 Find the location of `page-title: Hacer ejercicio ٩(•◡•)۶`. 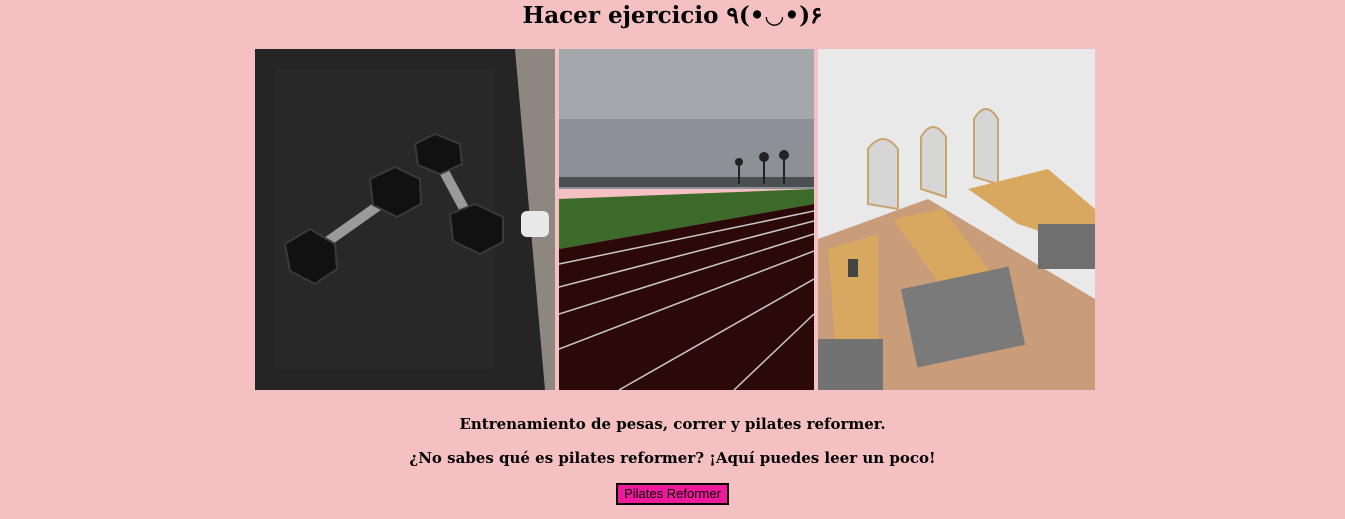

page-title: Hacer ejercicio ٩(•◡•)۶ is located at coordinates (672, 15).